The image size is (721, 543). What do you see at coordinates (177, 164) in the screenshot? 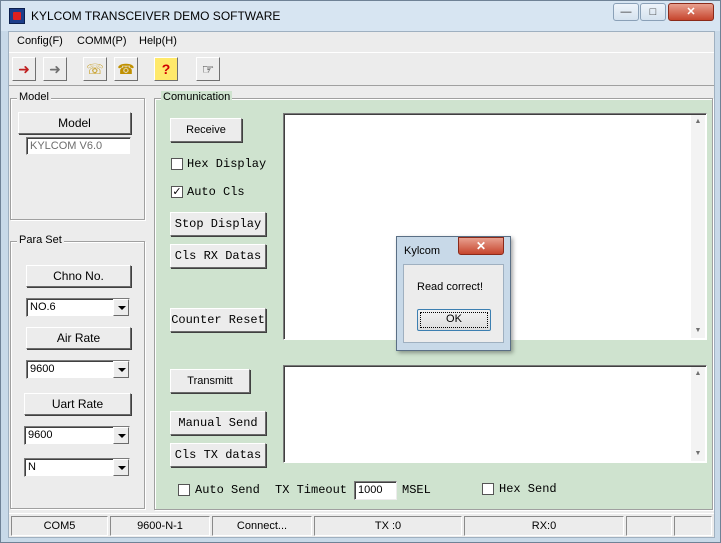
I see `hex-display-checkbox` at bounding box center [177, 164].